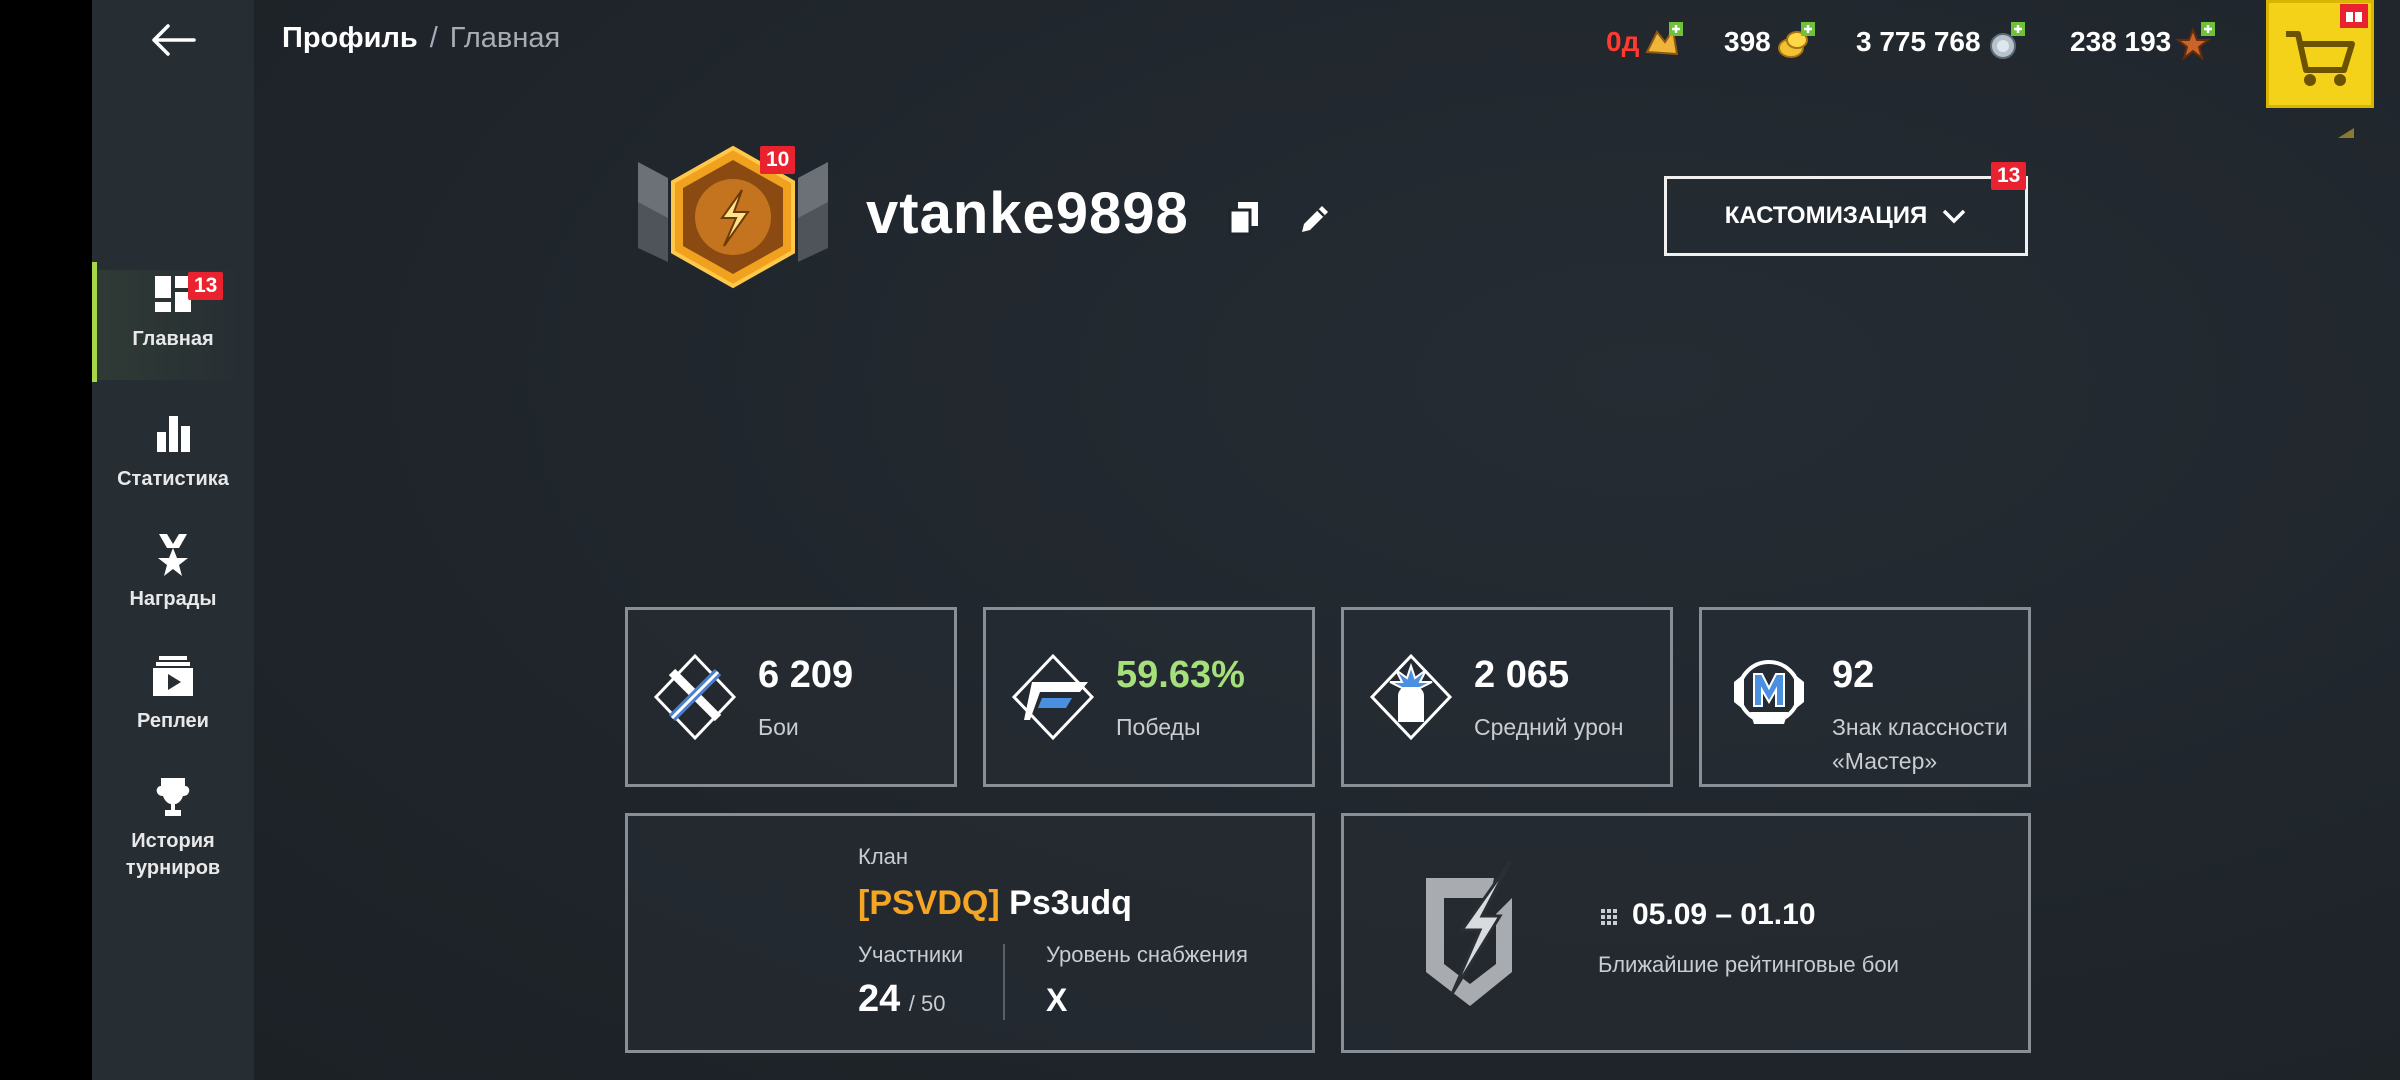 The image size is (2400, 1080). What do you see at coordinates (2320, 54) in the screenshot?
I see `shop-button` at bounding box center [2320, 54].